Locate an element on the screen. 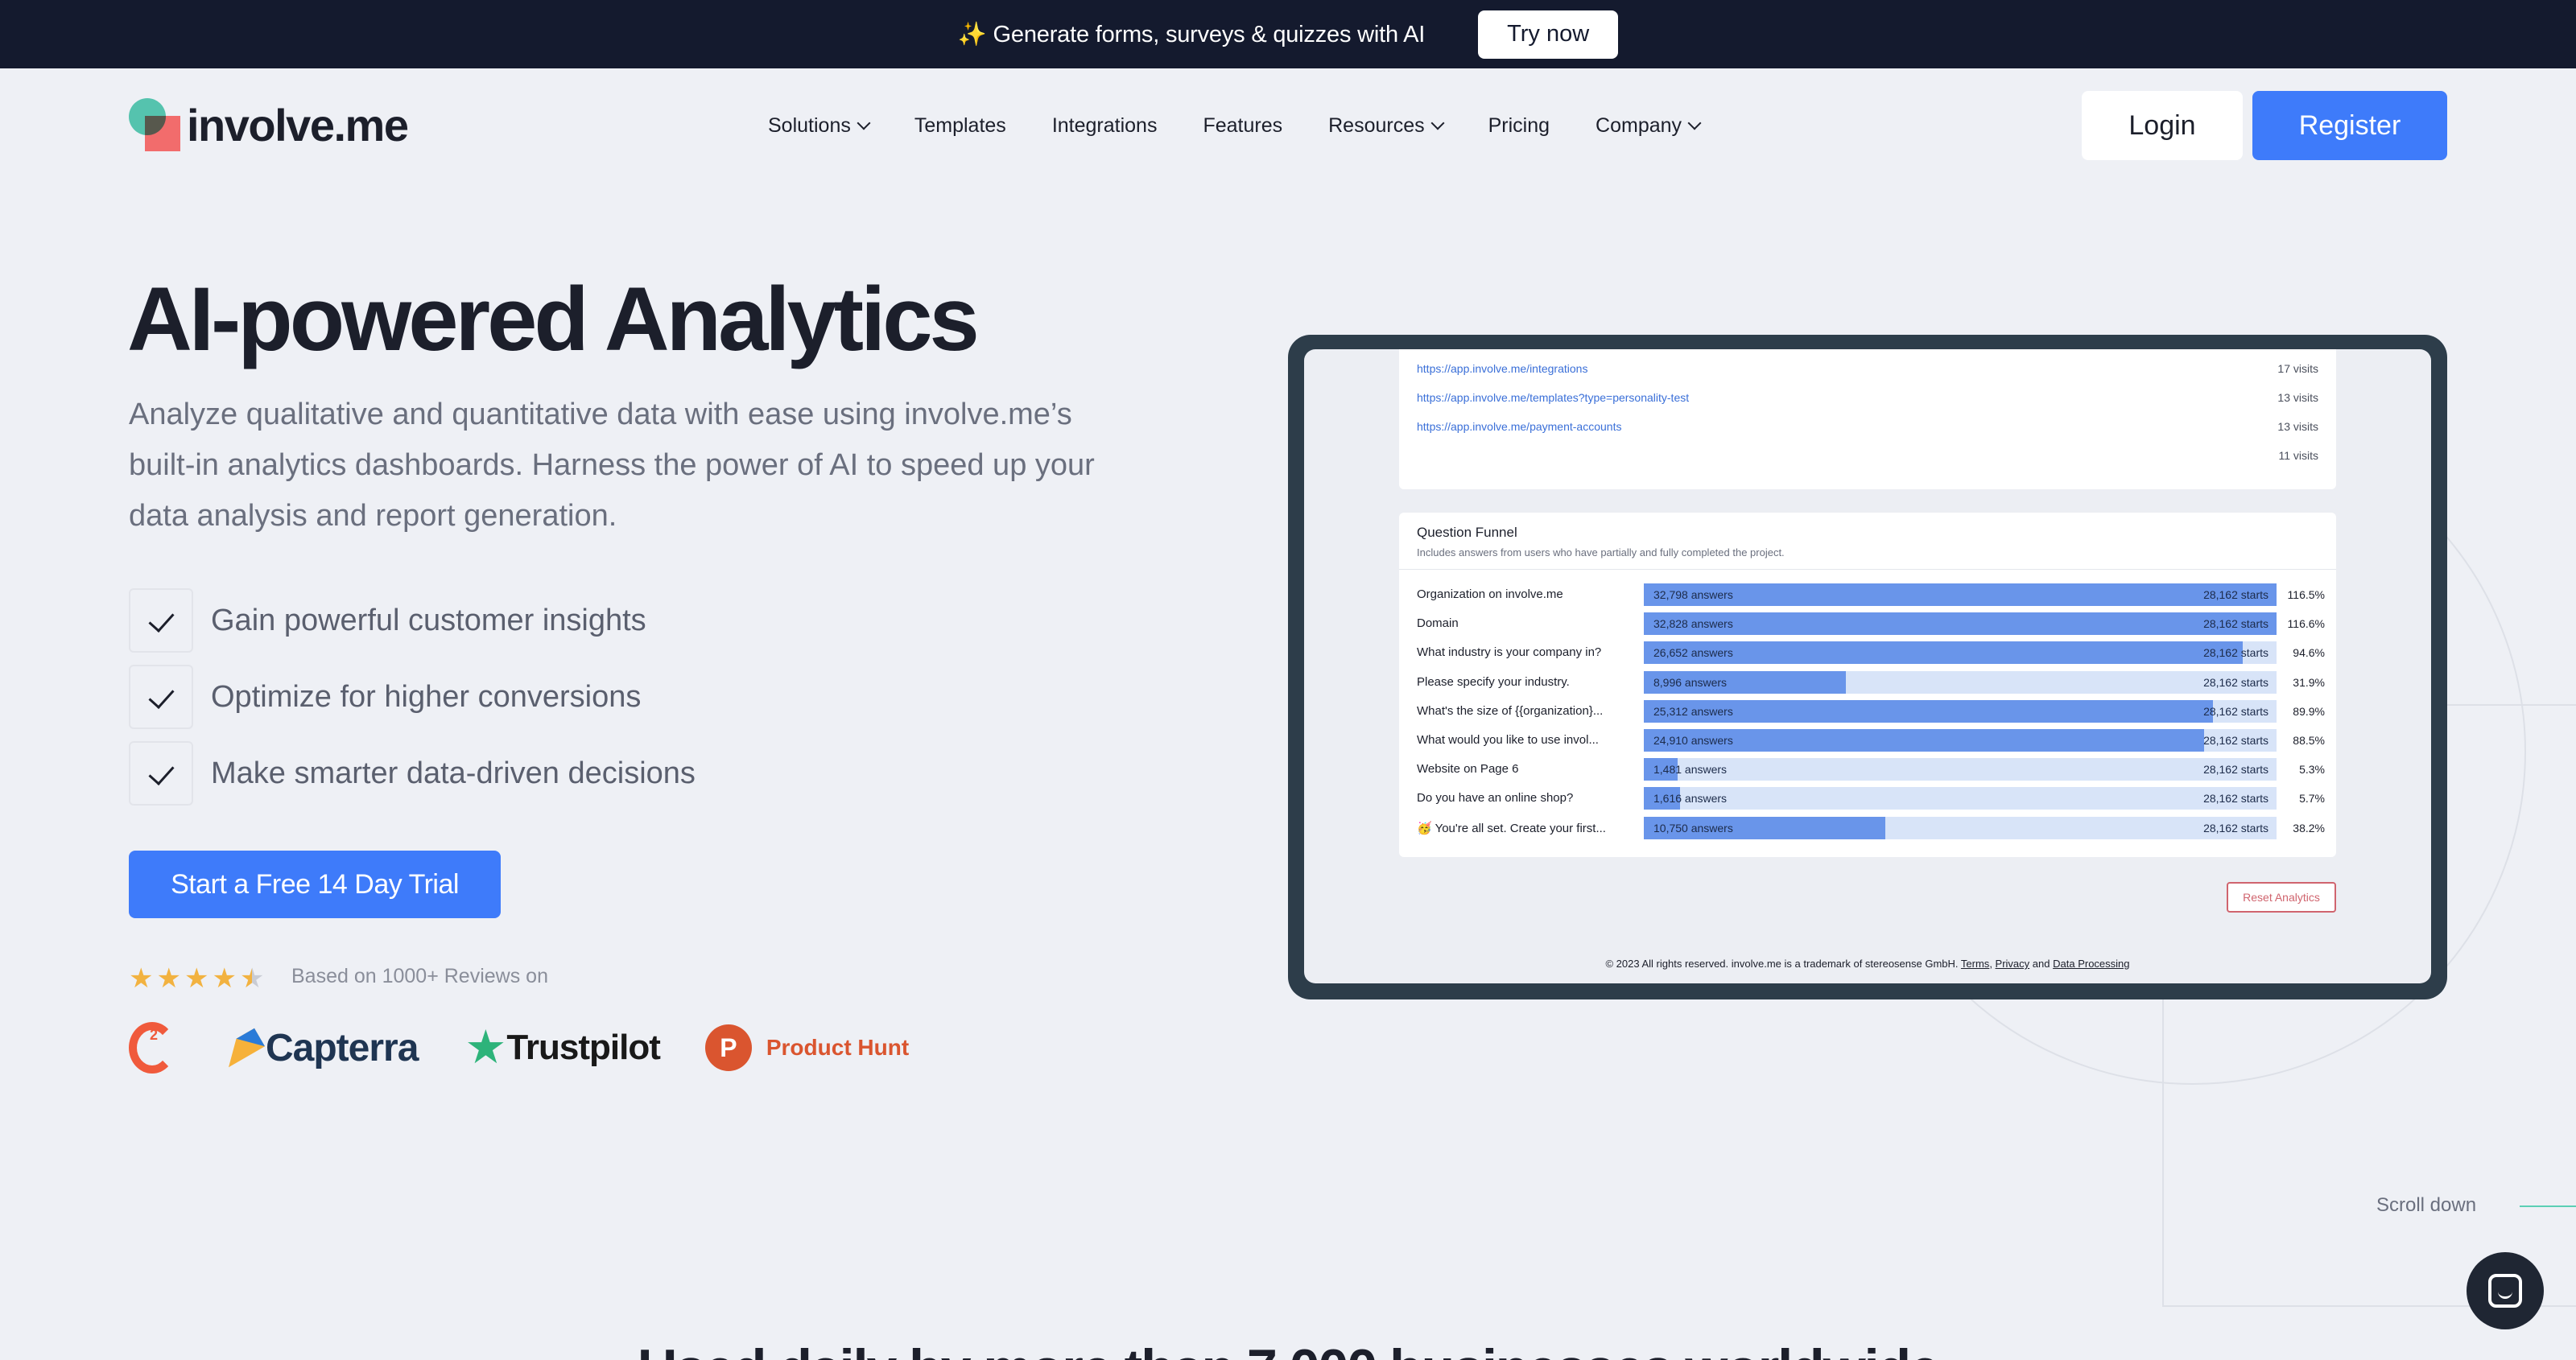 The height and width of the screenshot is (1360, 2576). funnel-answers: 25,312 answers is located at coordinates (1693, 711).